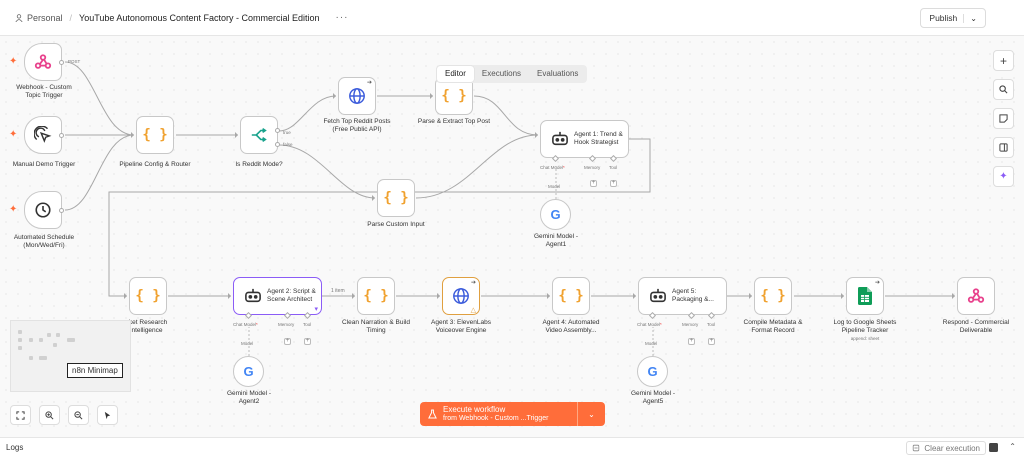 This screenshot has height=457, width=1024. I want to click on node-agent3: ➔ △, so click(461, 296).